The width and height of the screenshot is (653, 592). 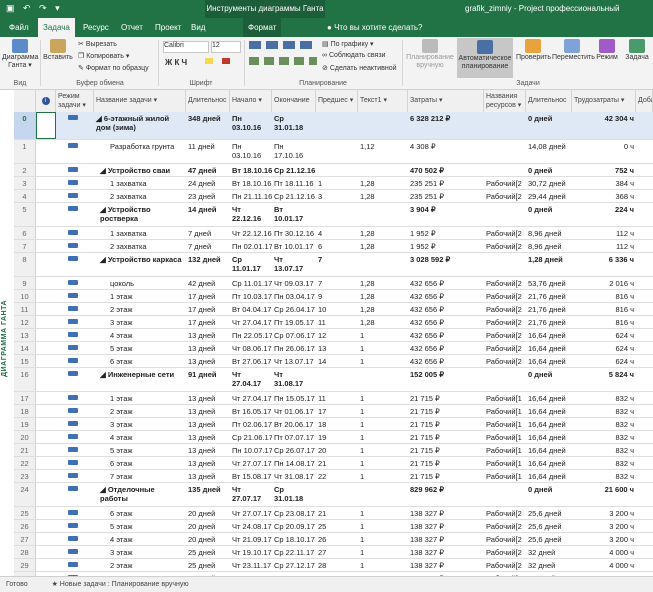 I want to click on cell-start: Вт 15.08.17, so click(x=251, y=476).